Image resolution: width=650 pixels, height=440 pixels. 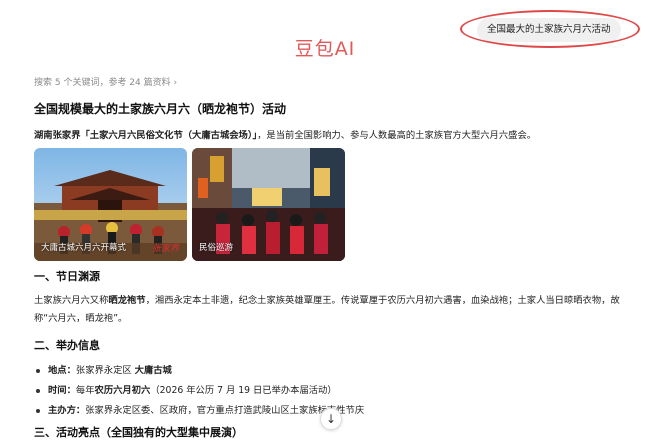 I want to click on origin-text-bold: 晒龙袍节, so click(x=127, y=300).